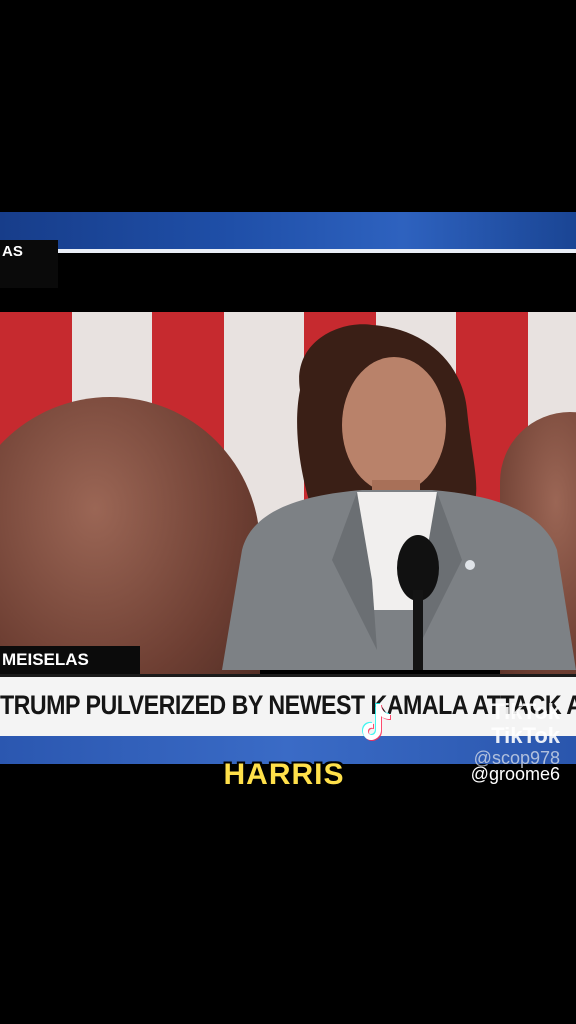 Image resolution: width=576 pixels, height=1024 pixels. Describe the element at coordinates (376, 722) in the screenshot. I see `tiktok-logo-icon` at that location.